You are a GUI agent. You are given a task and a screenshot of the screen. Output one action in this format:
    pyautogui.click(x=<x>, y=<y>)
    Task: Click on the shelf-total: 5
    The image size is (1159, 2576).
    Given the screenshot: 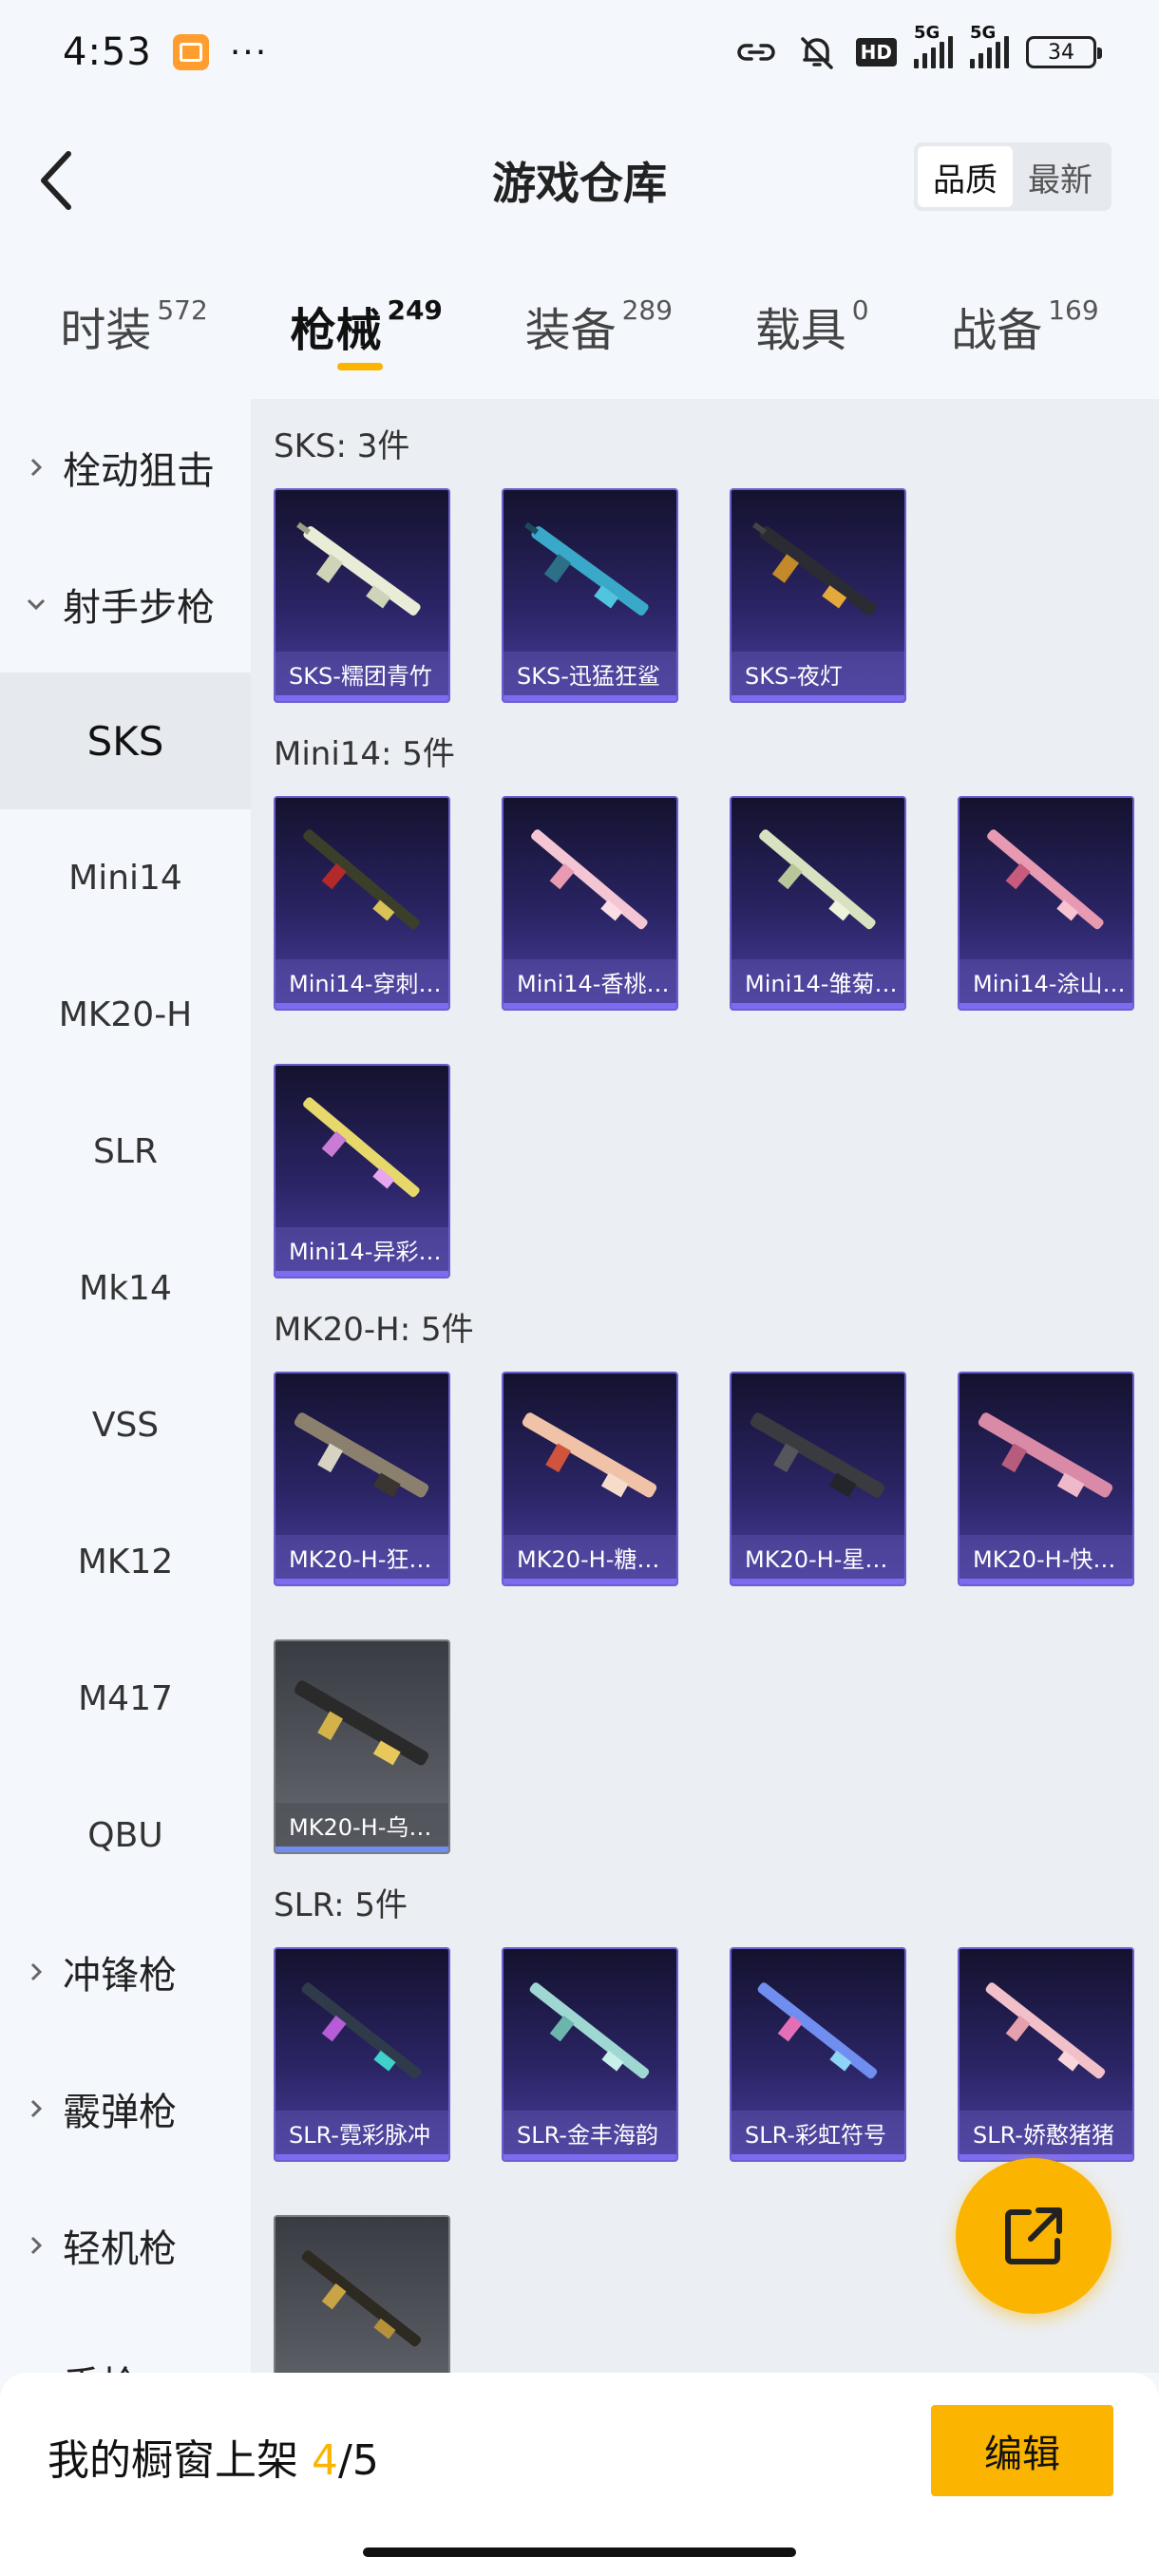 What is the action you would take?
    pyautogui.click(x=365, y=2460)
    